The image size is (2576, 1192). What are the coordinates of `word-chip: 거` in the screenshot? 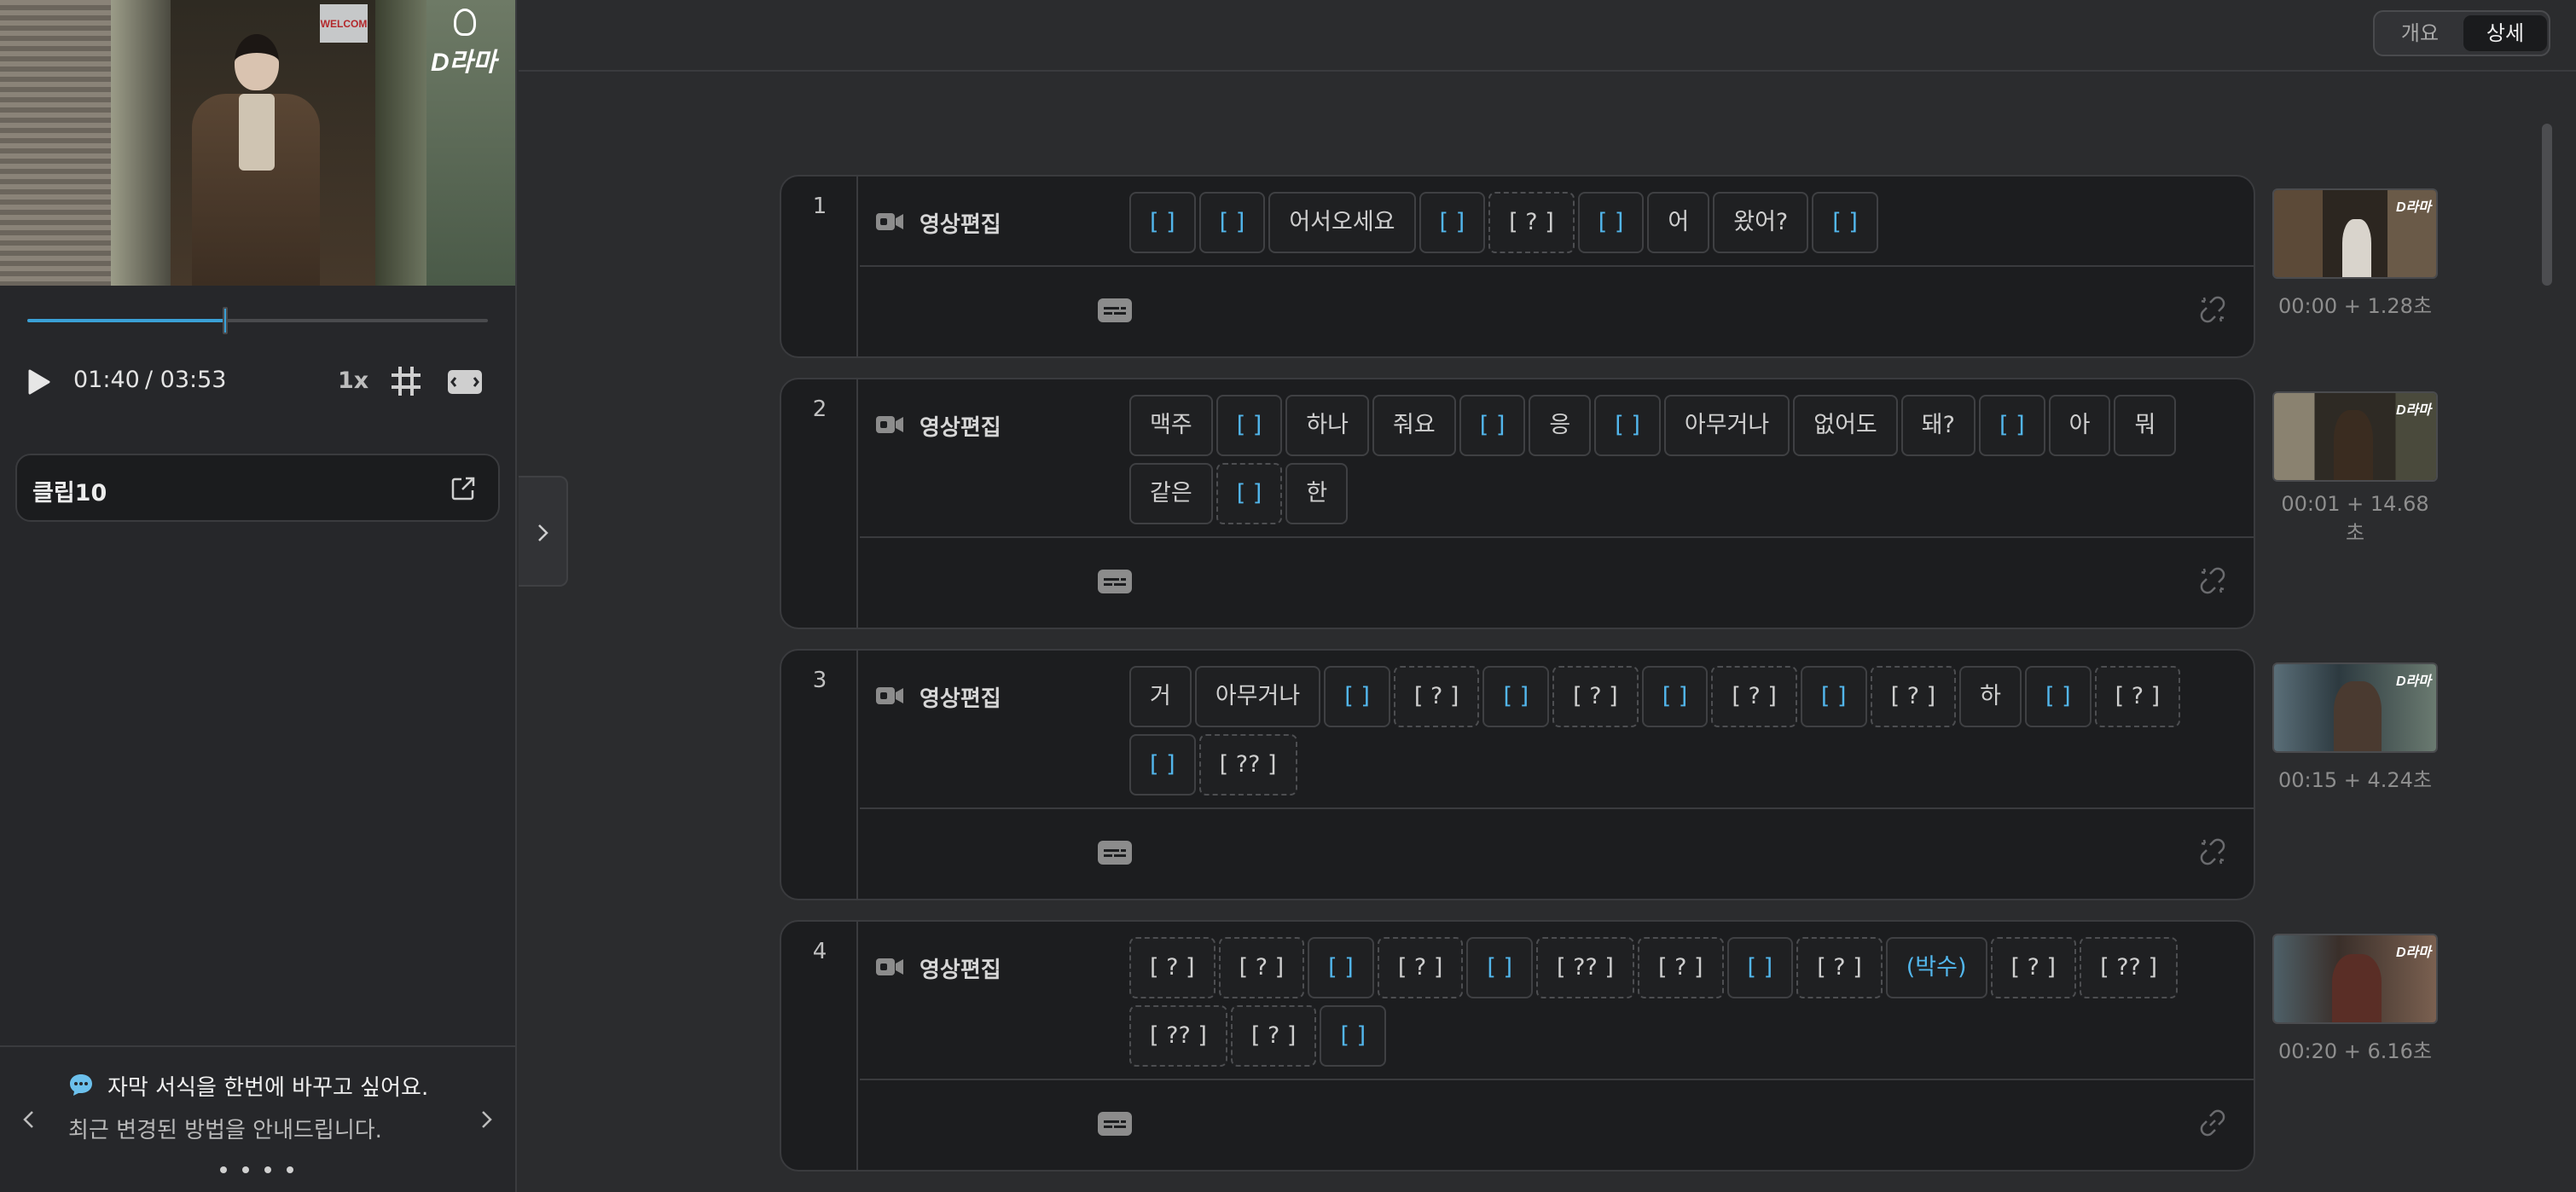 It's located at (1160, 696).